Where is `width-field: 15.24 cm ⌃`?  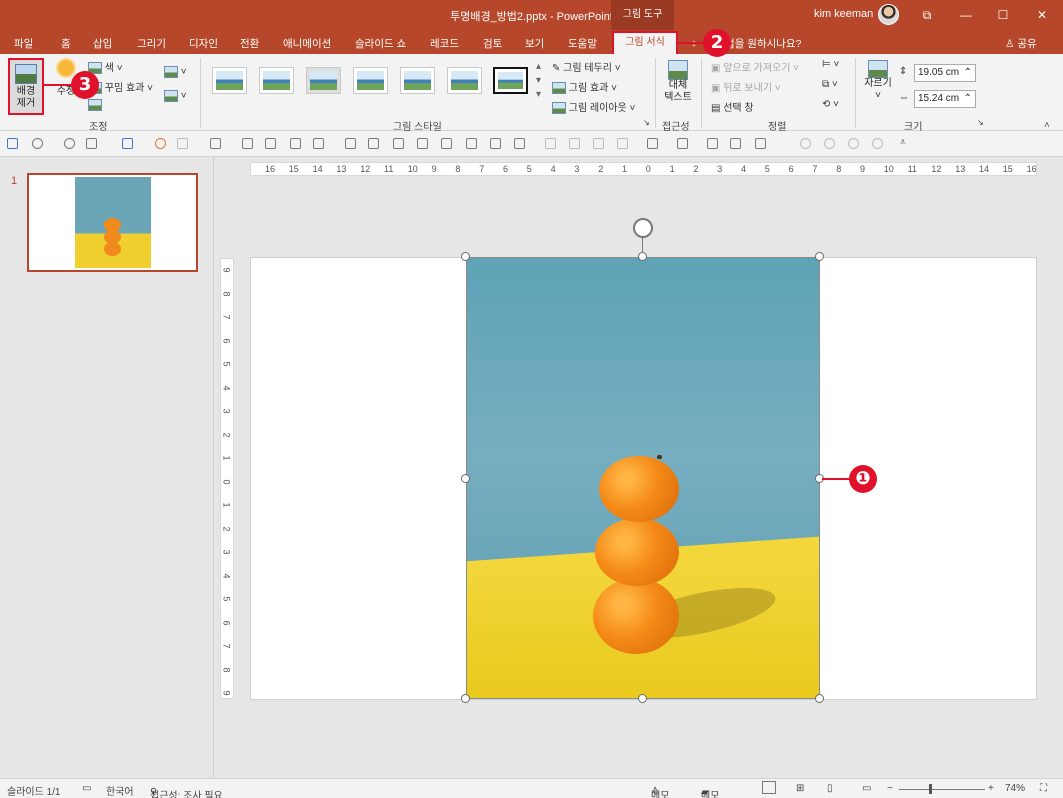
width-field: 15.24 cm ⌃ is located at coordinates (945, 99).